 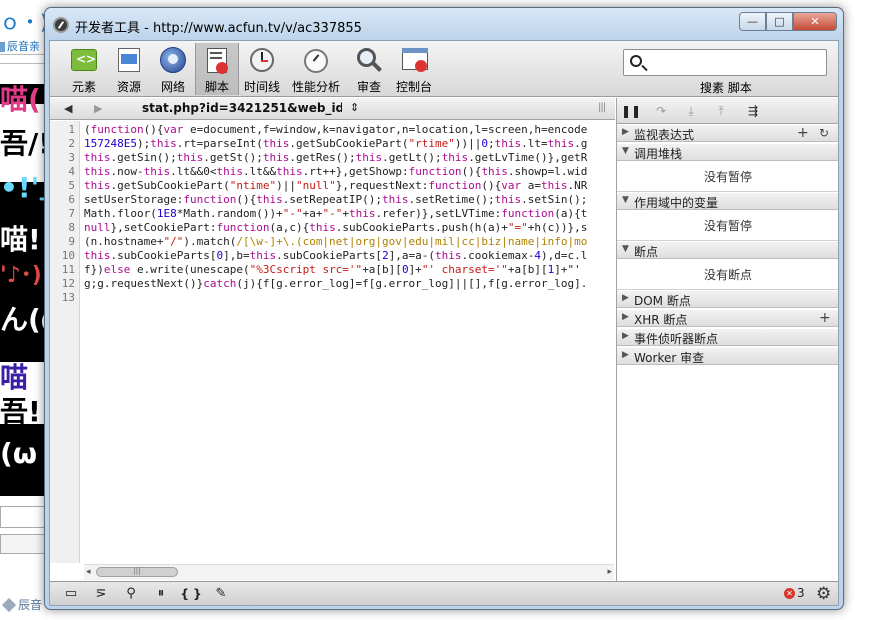 What do you see at coordinates (354, 107) in the screenshot?
I see `chevron-updown-icon: ⇕` at bounding box center [354, 107].